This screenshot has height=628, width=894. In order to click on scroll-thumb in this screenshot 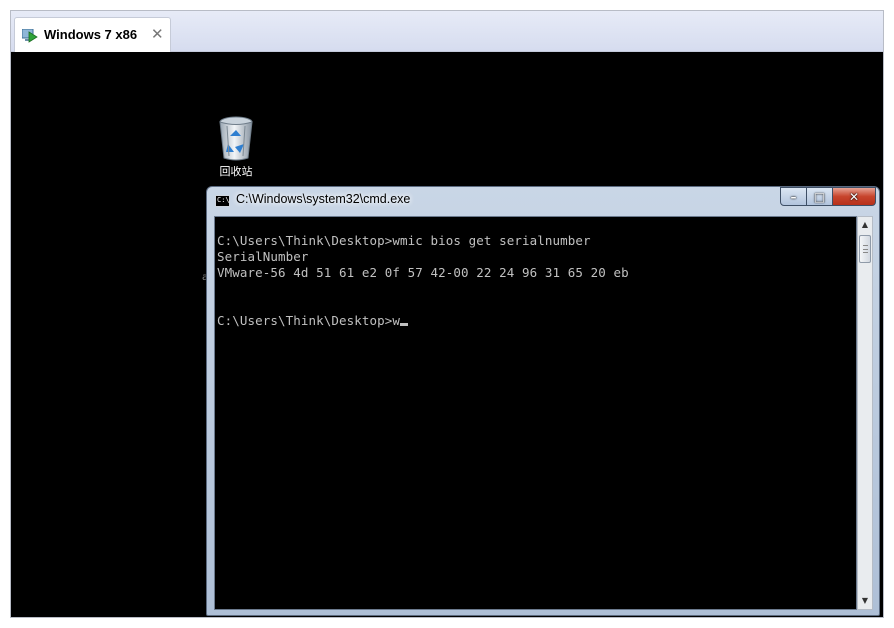, I will do `click(865, 249)`.